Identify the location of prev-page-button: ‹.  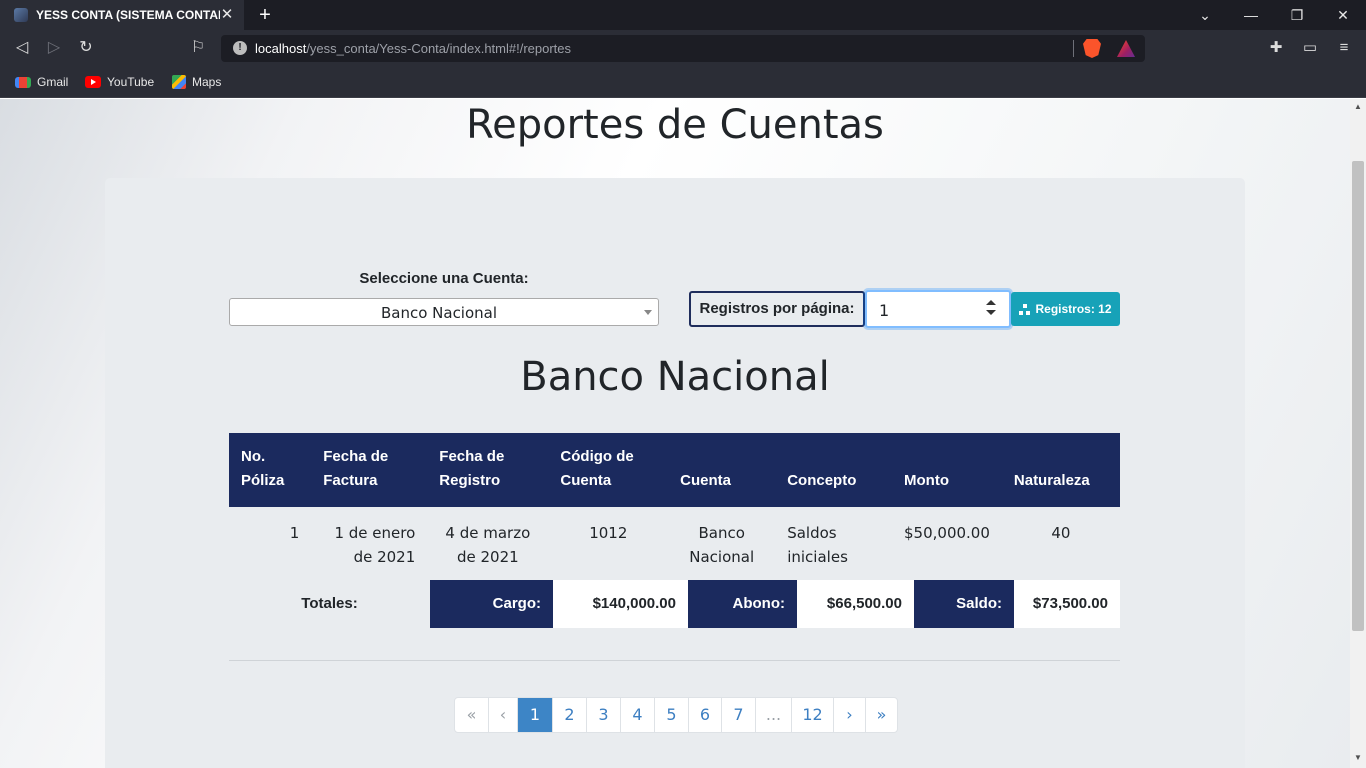
(502, 715).